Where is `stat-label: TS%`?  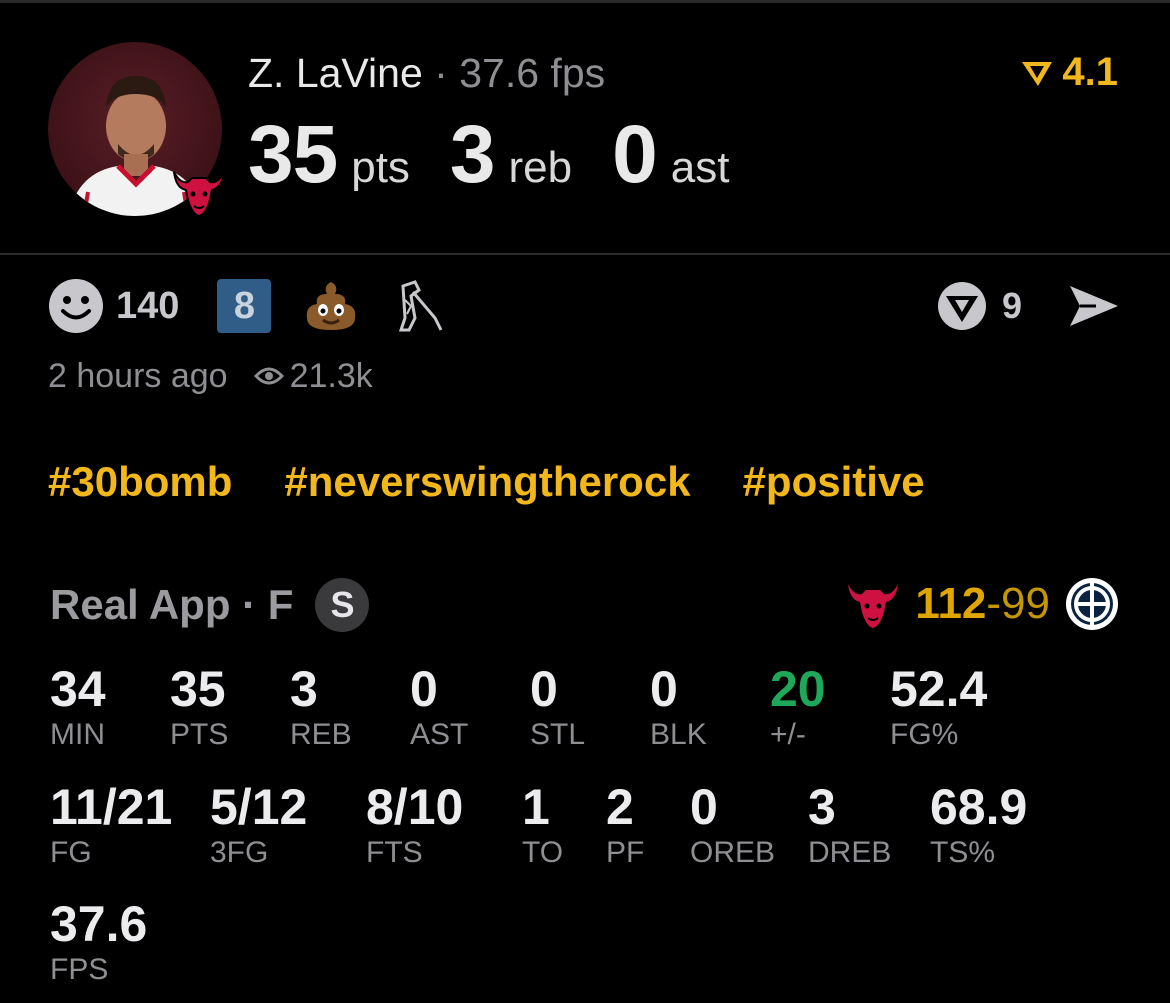 stat-label: TS% is located at coordinates (963, 852).